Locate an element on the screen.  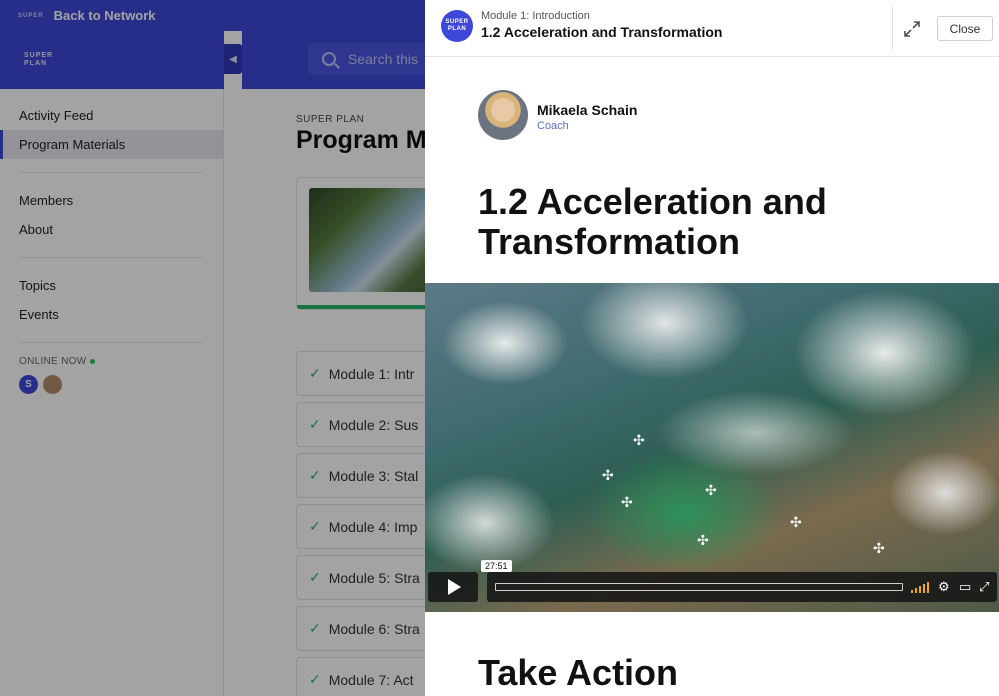
expand-icon is located at coordinates (912, 29).